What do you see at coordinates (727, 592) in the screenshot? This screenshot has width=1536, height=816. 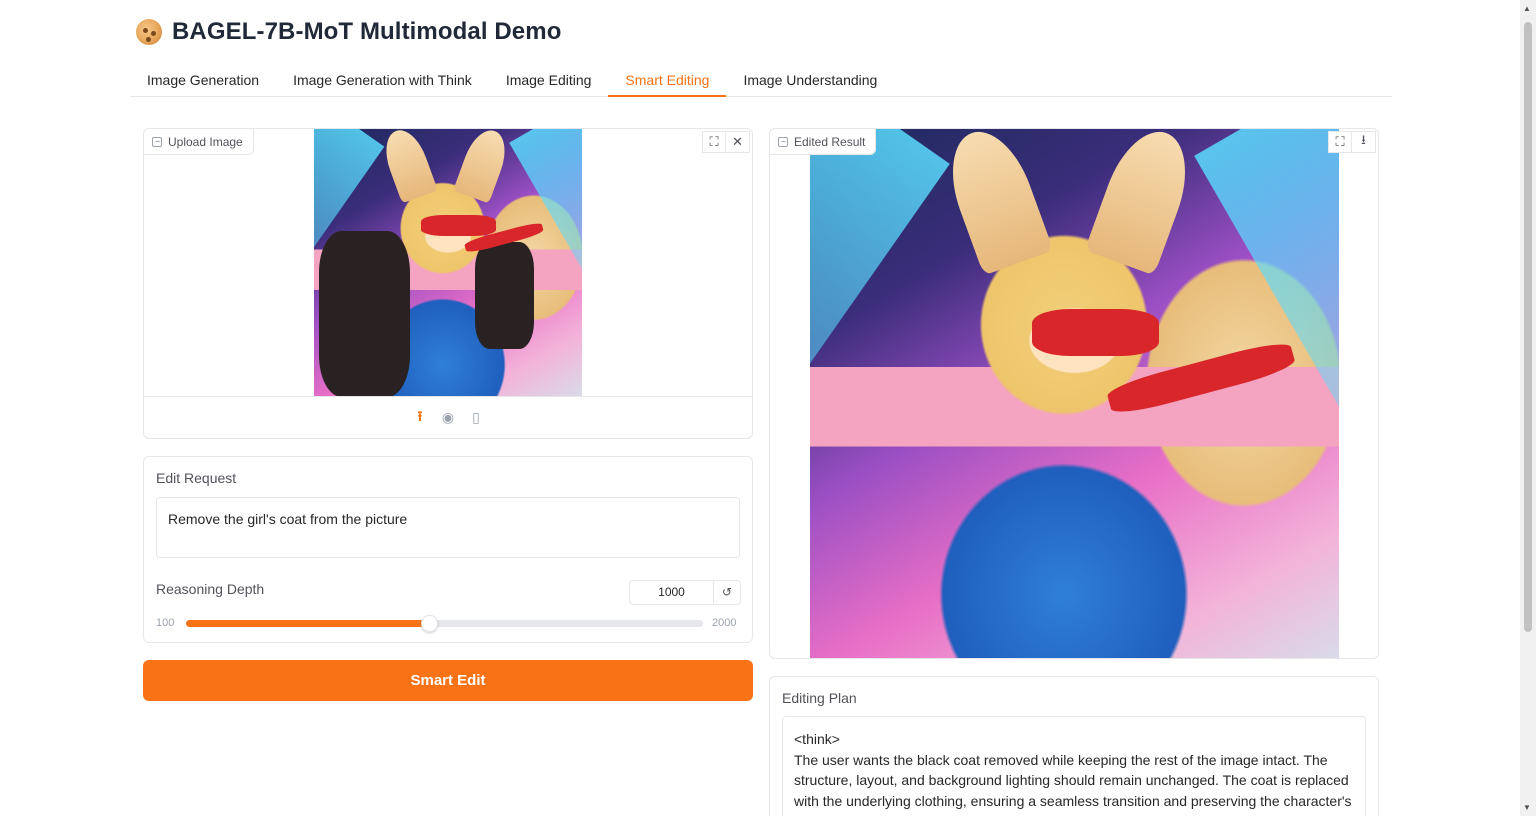 I see `reset-icon: ↺` at bounding box center [727, 592].